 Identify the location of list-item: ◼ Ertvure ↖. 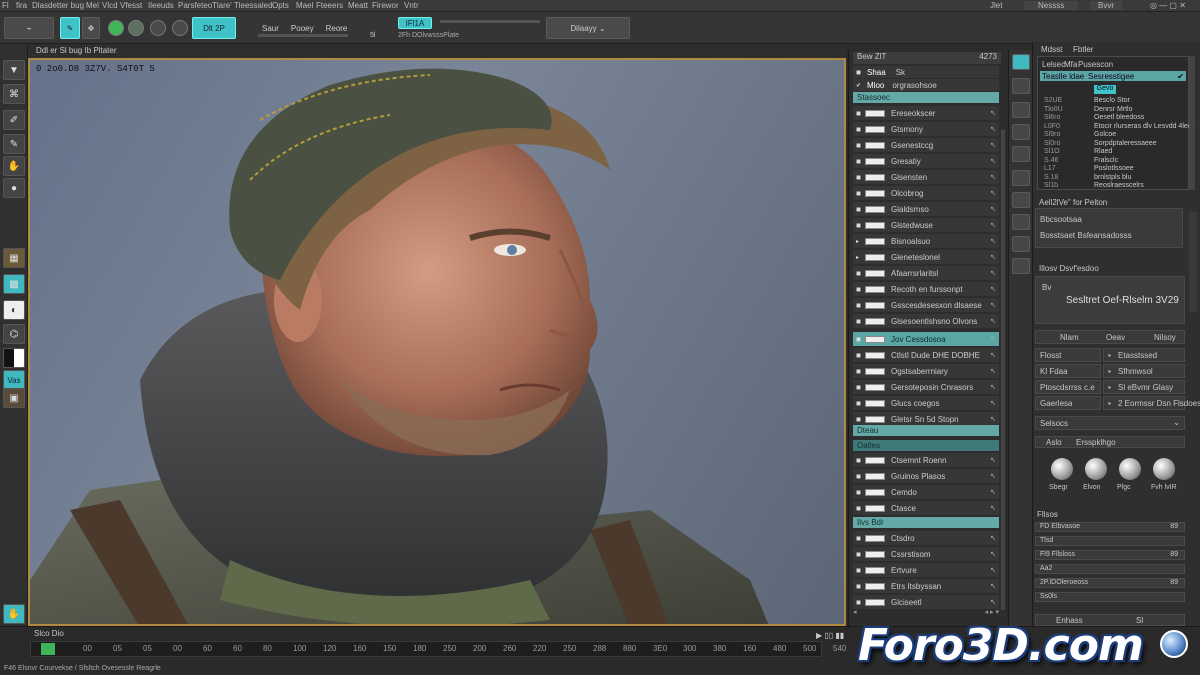
(926, 570).